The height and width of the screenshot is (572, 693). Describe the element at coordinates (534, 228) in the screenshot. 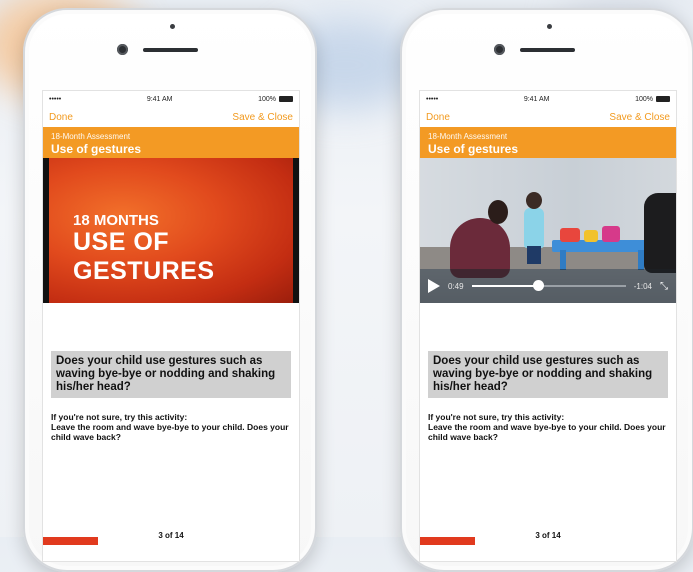

I see `child-figure` at that location.